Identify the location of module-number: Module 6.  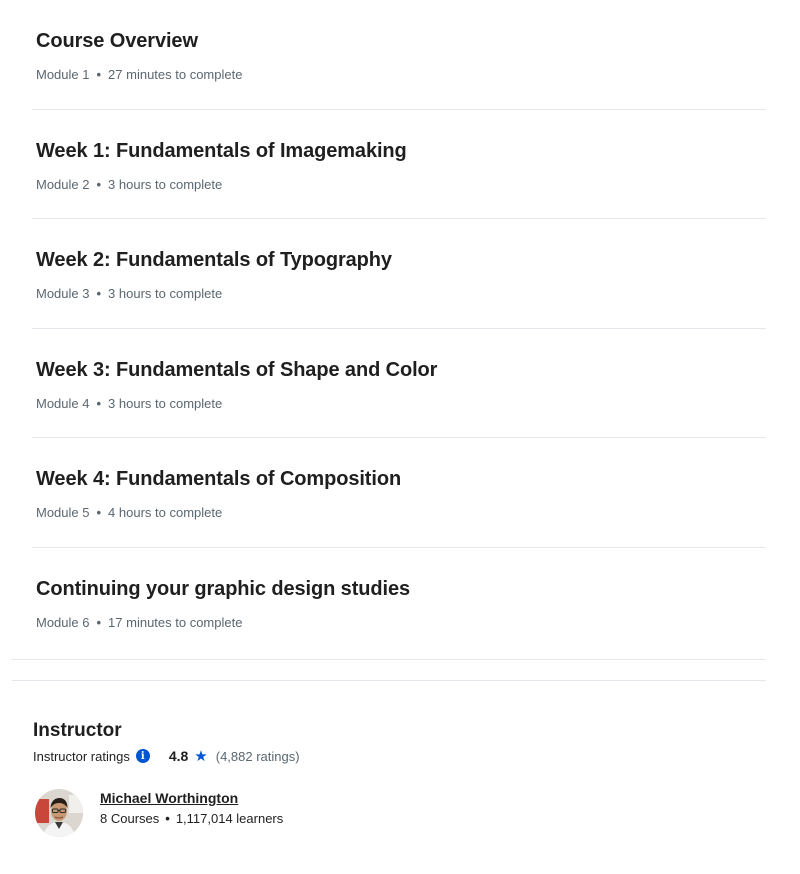
(63, 622).